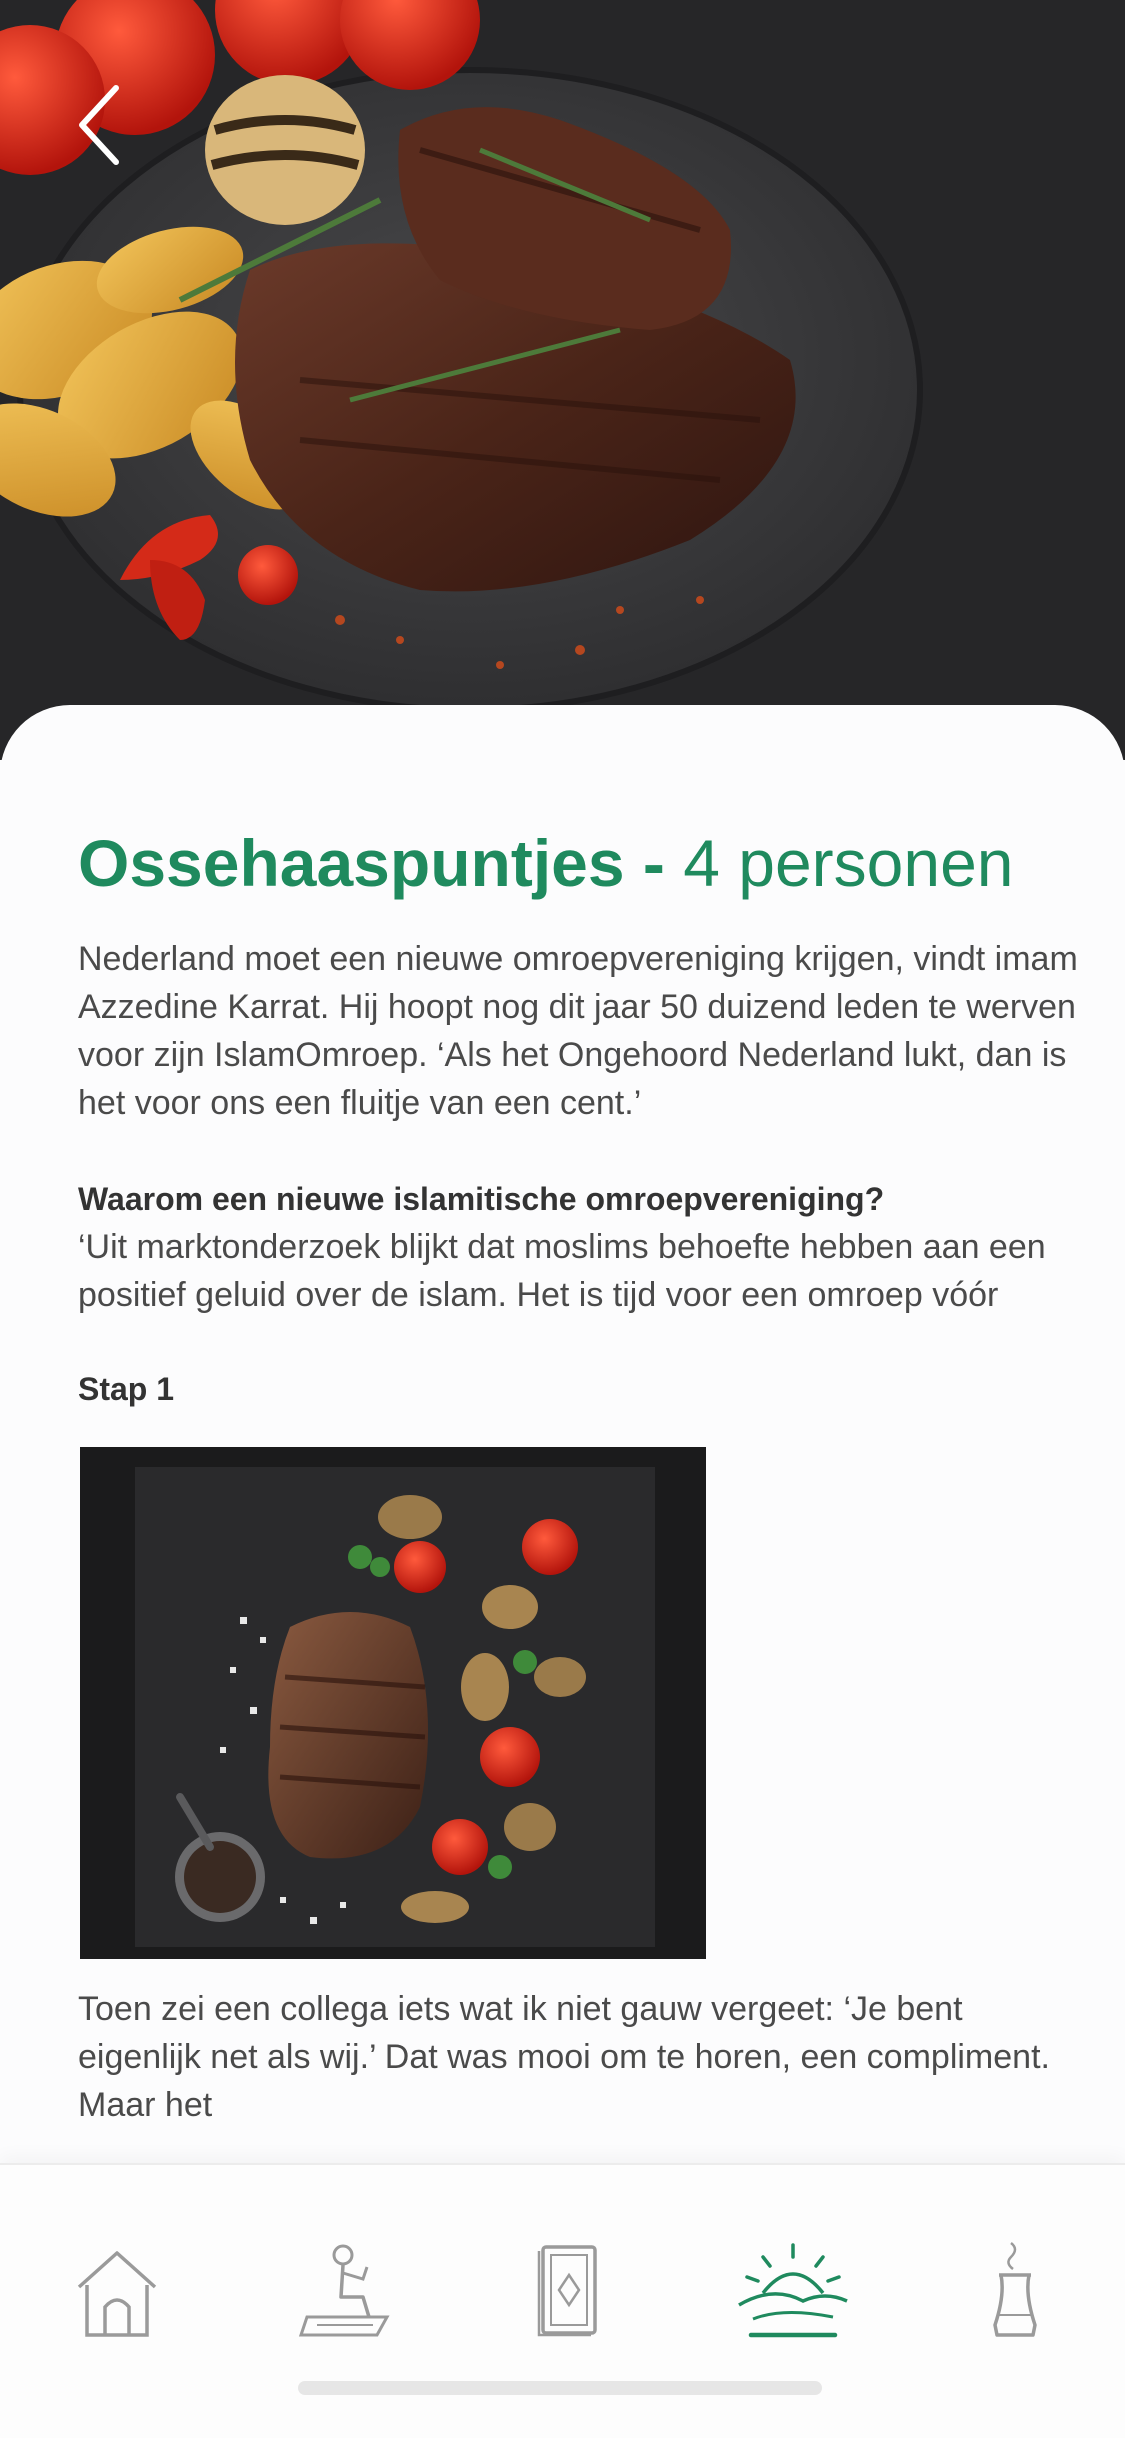 The width and height of the screenshot is (1125, 2438). I want to click on coffee-pot-icon, so click(1015, 2289).